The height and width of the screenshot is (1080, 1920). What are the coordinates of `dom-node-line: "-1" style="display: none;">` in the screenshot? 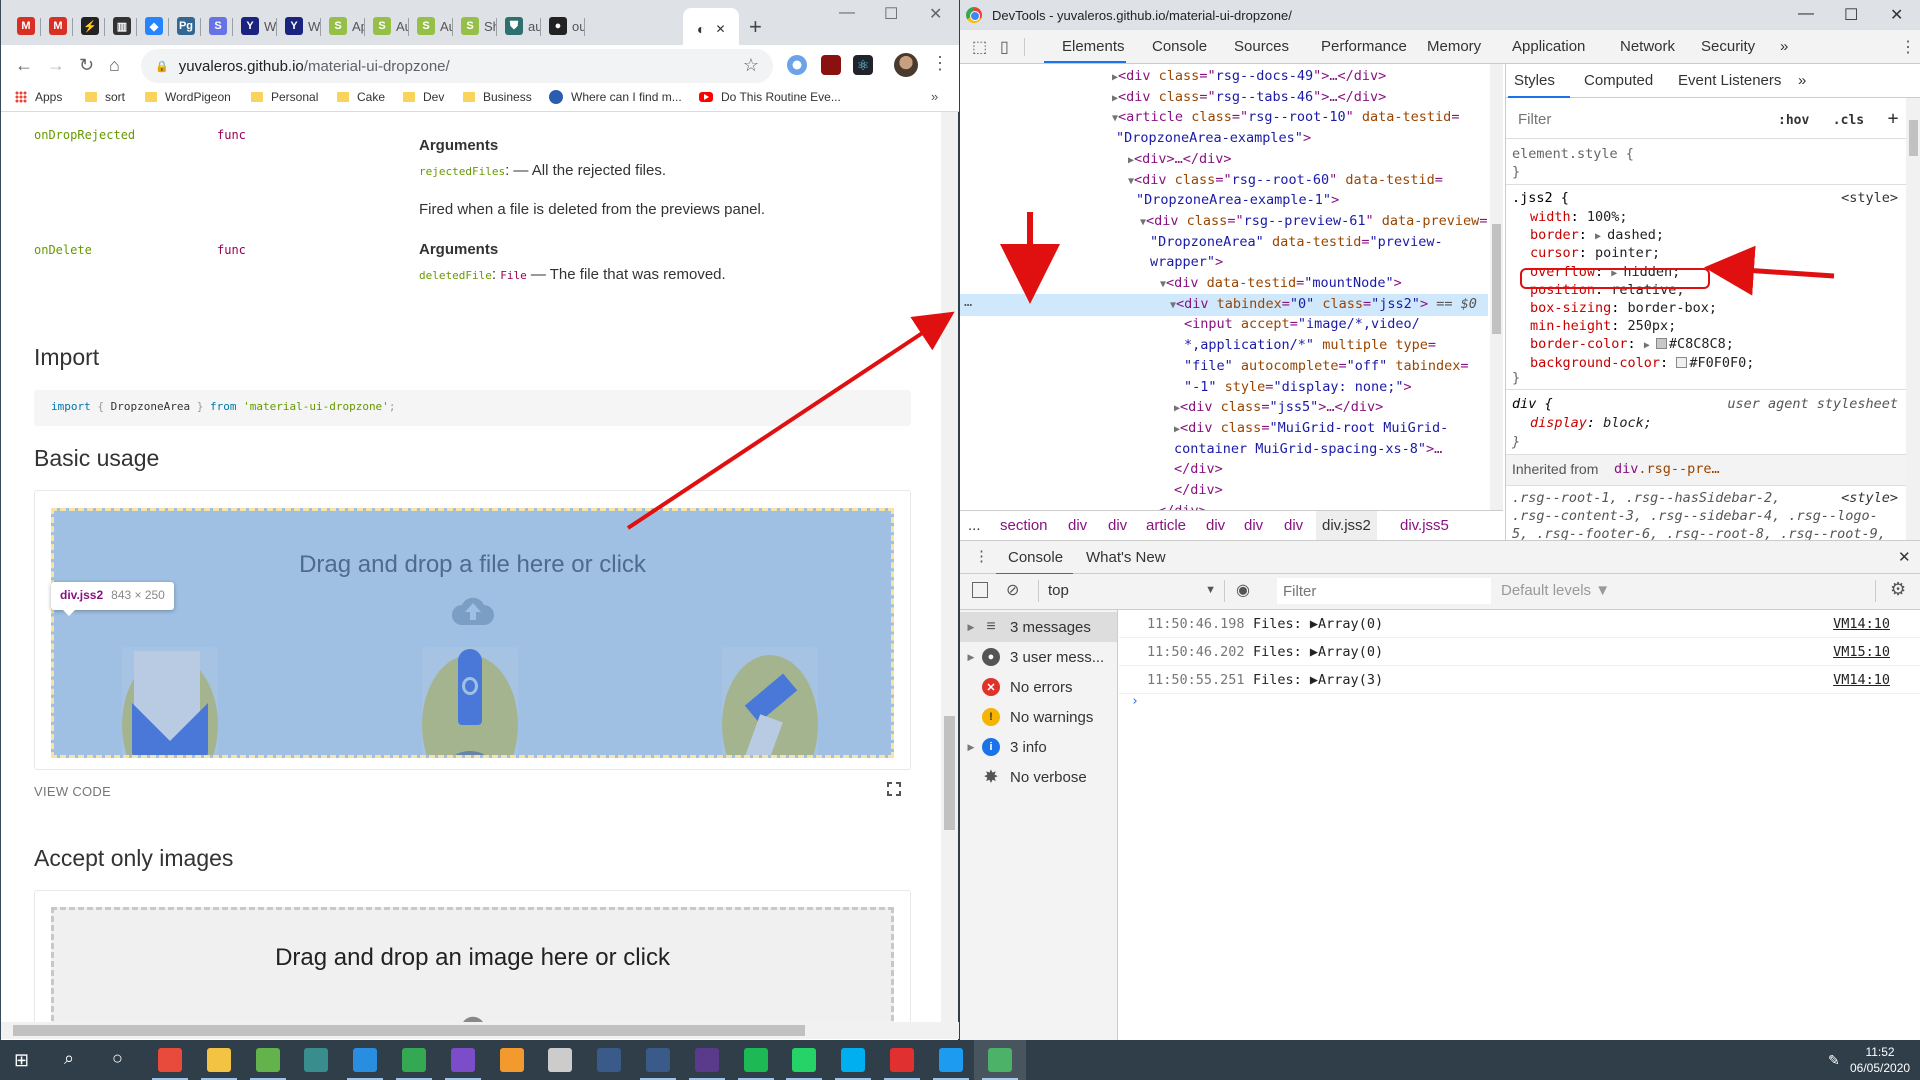 It's located at (1298, 387).